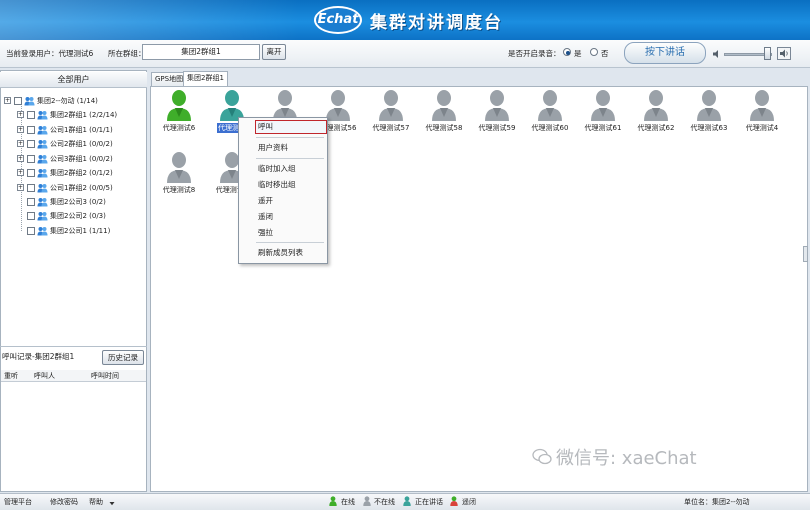 This screenshot has height=510, width=810. Describe the element at coordinates (436, 23) in the screenshot. I see `app-title: 集群对讲调度台` at that location.